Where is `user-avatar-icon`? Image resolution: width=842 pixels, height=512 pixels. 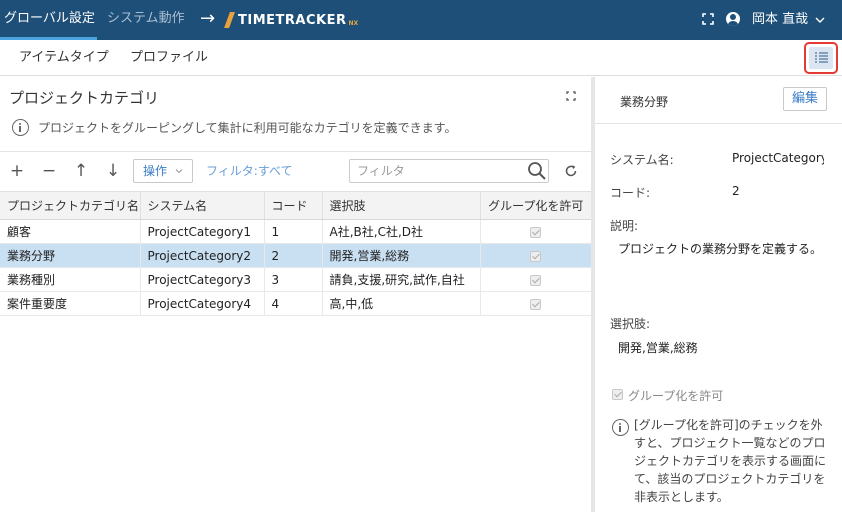 user-avatar-icon is located at coordinates (733, 19).